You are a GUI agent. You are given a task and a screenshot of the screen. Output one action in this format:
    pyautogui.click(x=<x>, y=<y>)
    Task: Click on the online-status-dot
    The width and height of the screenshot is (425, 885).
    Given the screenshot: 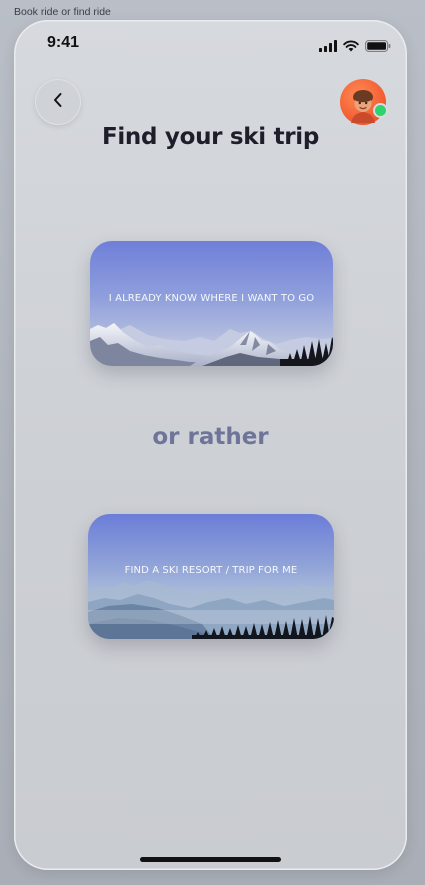 What is the action you would take?
    pyautogui.click(x=380, y=110)
    